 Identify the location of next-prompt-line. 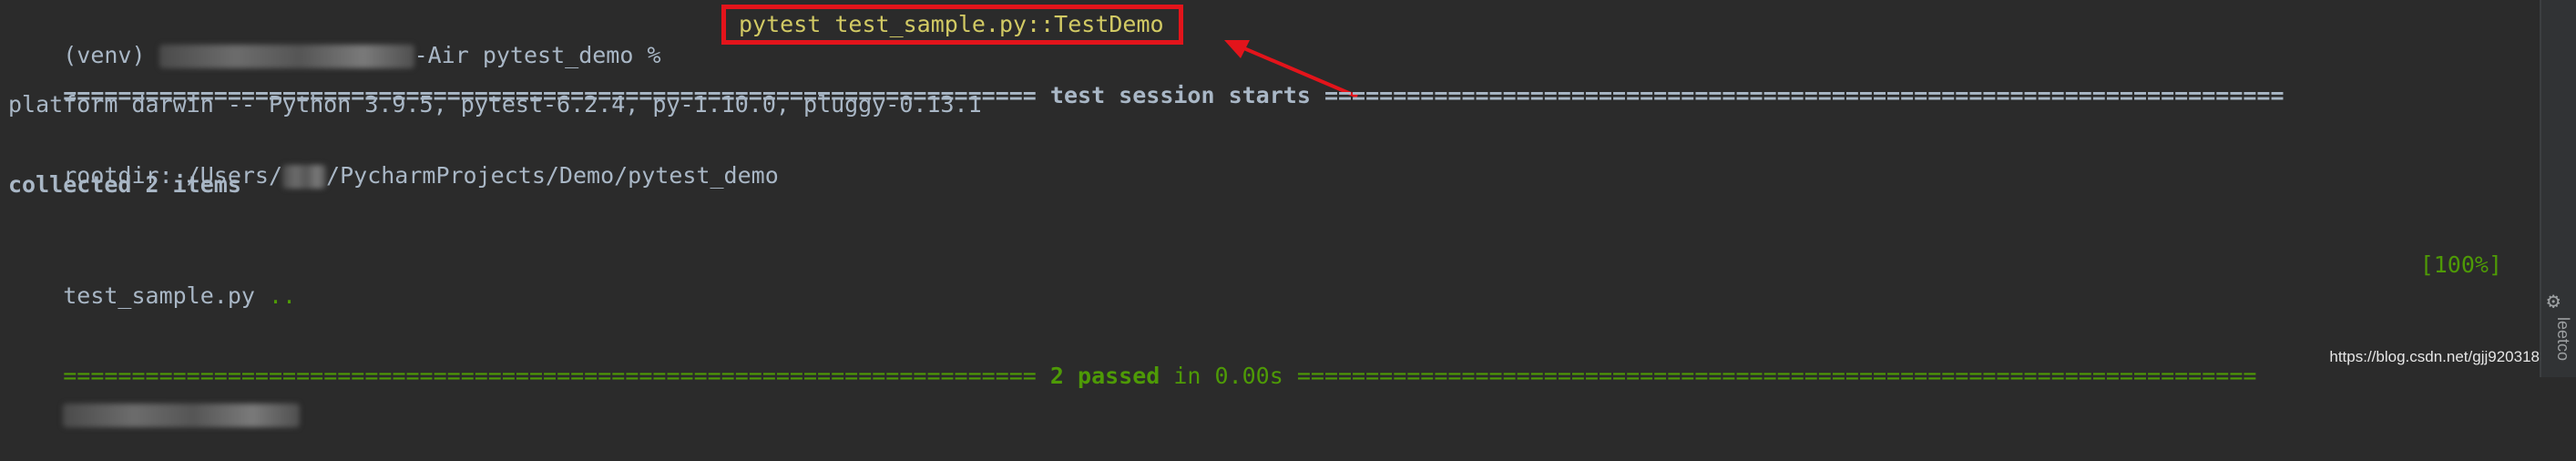
(154, 397).